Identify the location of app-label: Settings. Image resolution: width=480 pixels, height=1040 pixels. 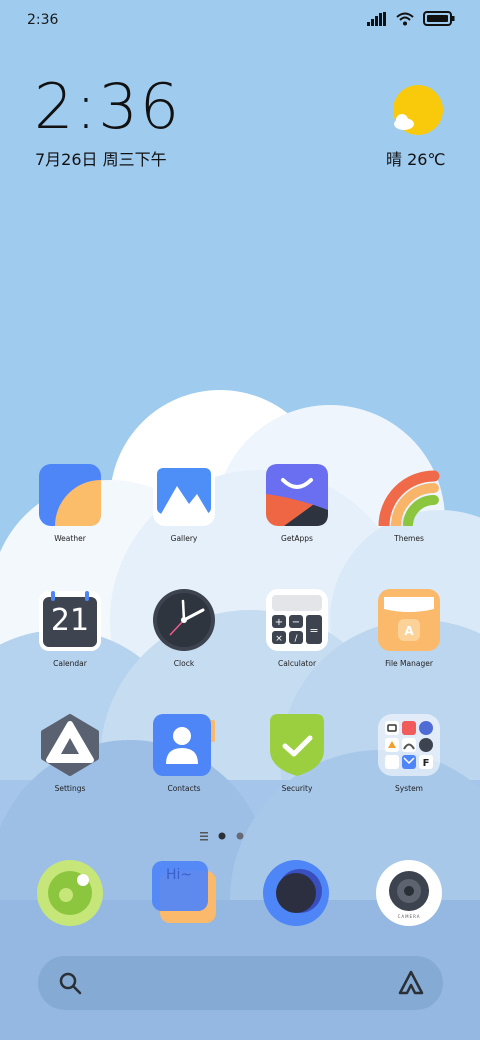
(70, 788).